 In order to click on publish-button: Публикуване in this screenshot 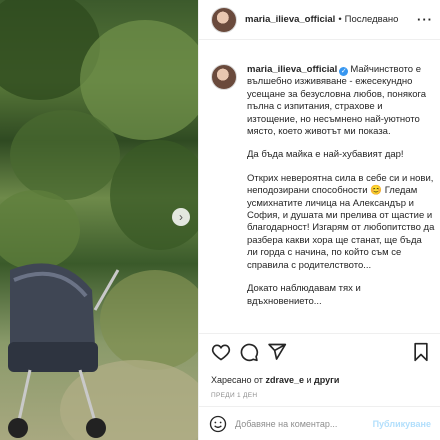, I will do `click(402, 424)`.